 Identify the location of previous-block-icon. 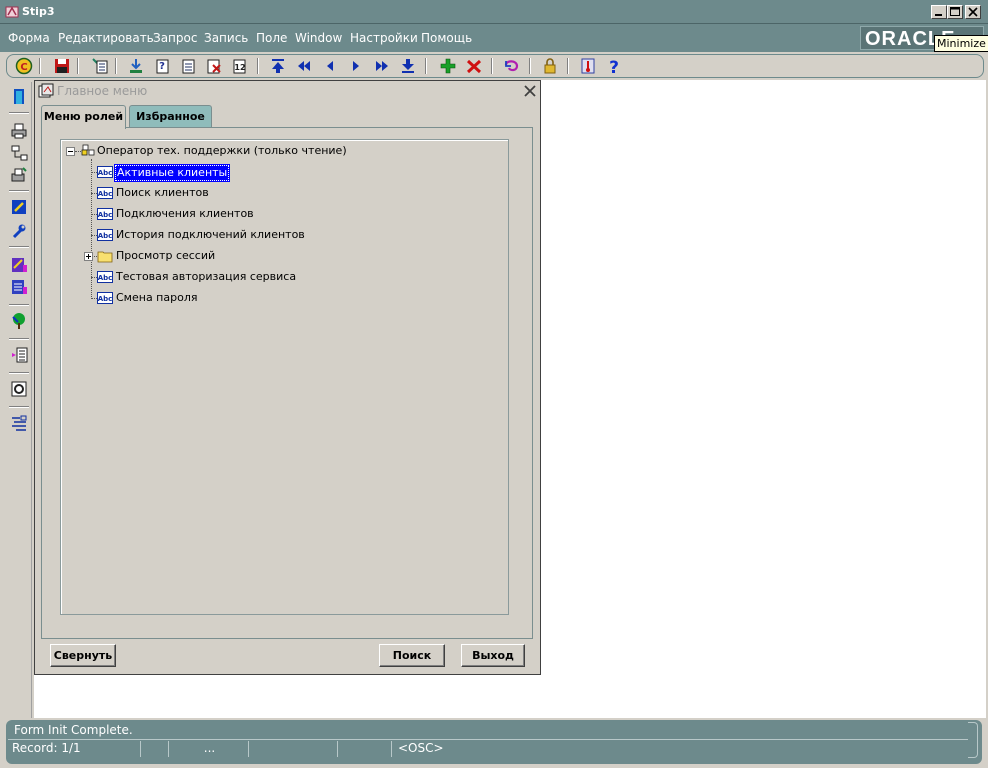
(304, 66).